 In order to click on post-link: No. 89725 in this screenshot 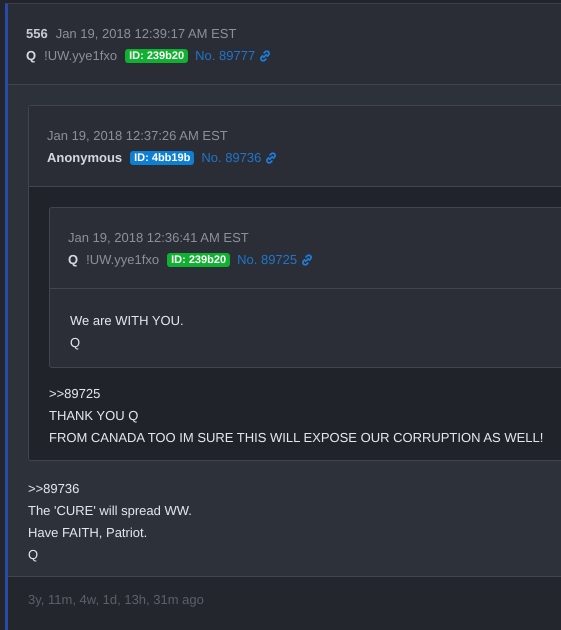, I will do `click(267, 259)`.